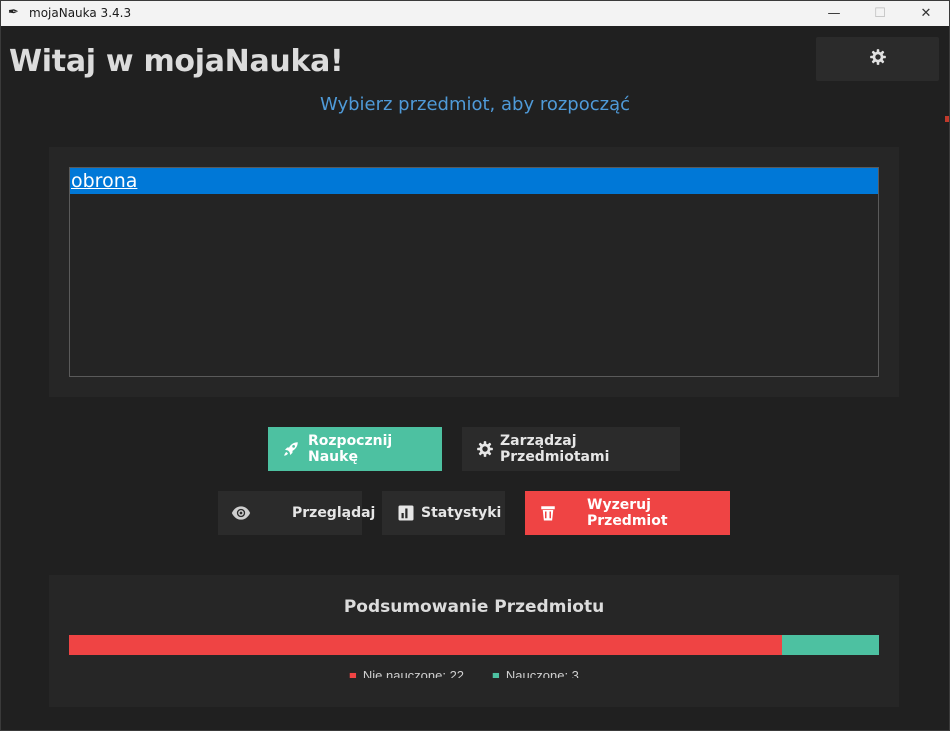 This screenshot has height=731, width=950. I want to click on settings-button, so click(877, 59).